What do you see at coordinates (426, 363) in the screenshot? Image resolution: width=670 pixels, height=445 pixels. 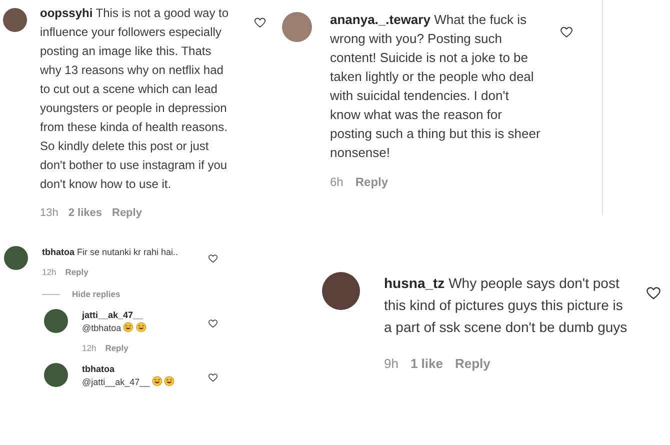 I see `like-count: 1 like` at bounding box center [426, 363].